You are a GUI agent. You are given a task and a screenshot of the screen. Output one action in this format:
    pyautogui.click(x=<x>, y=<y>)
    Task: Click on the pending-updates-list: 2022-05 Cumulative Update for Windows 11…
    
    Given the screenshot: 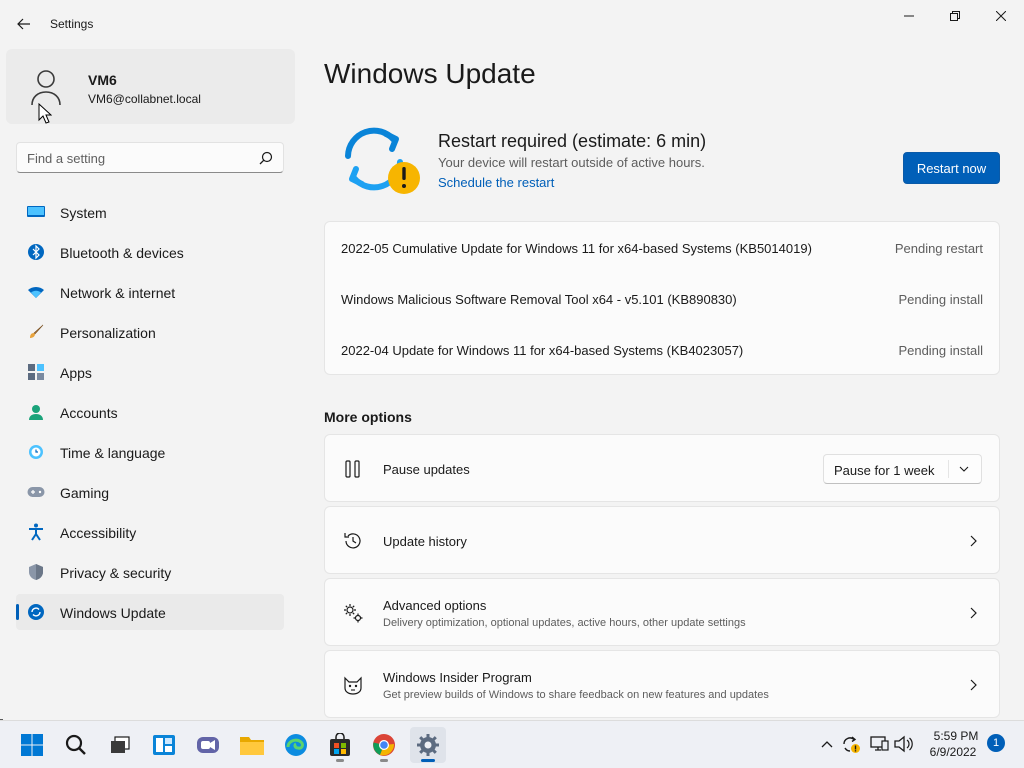 What is the action you would take?
    pyautogui.click(x=662, y=298)
    